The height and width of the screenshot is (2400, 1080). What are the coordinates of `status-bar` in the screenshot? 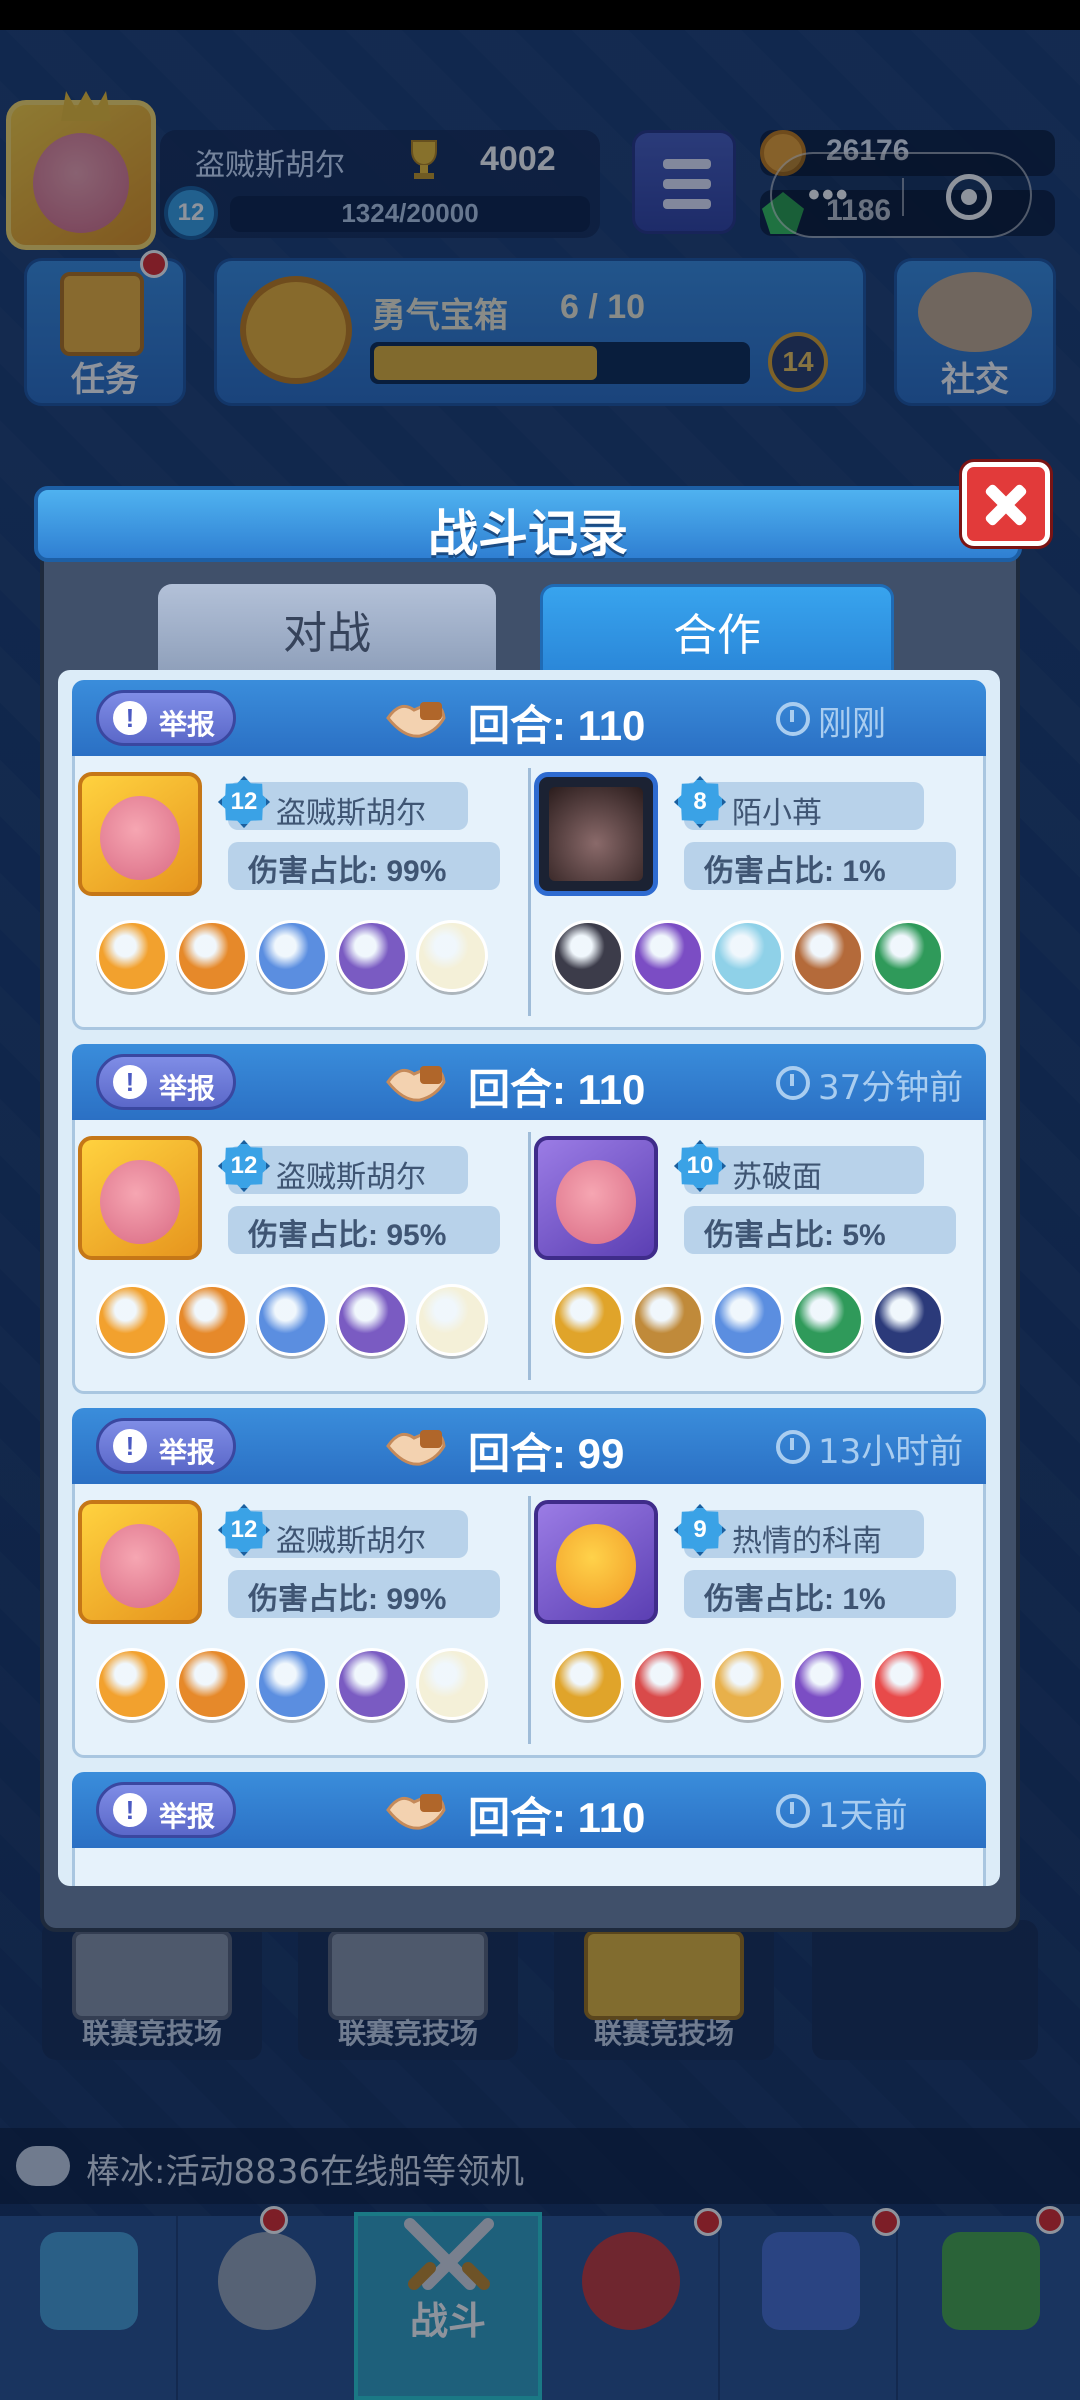 It's located at (540, 15).